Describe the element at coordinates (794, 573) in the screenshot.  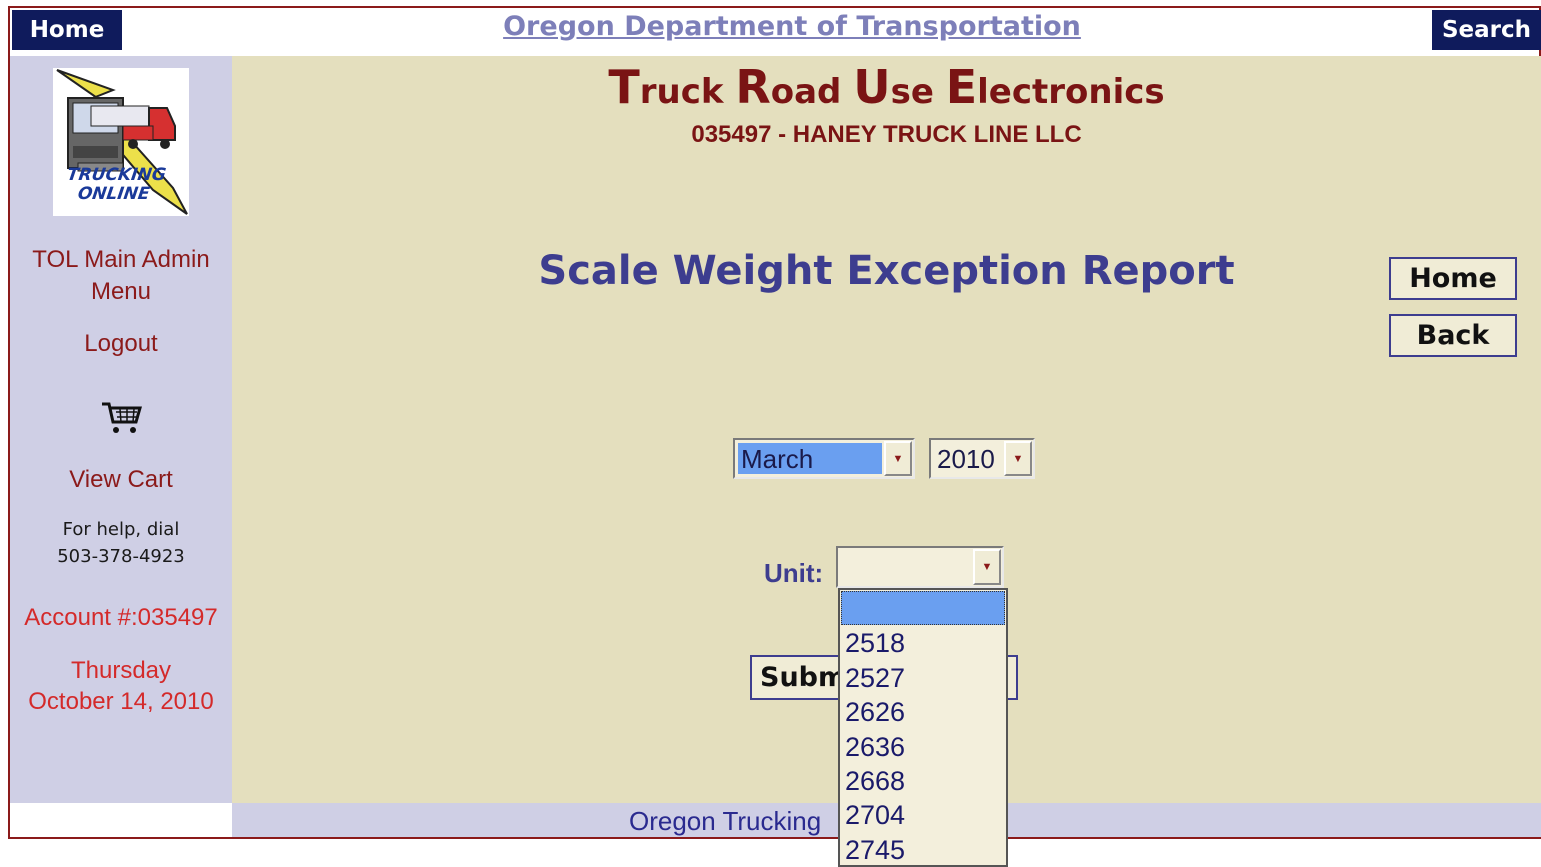
I see `unit-label: Unit:` at that location.